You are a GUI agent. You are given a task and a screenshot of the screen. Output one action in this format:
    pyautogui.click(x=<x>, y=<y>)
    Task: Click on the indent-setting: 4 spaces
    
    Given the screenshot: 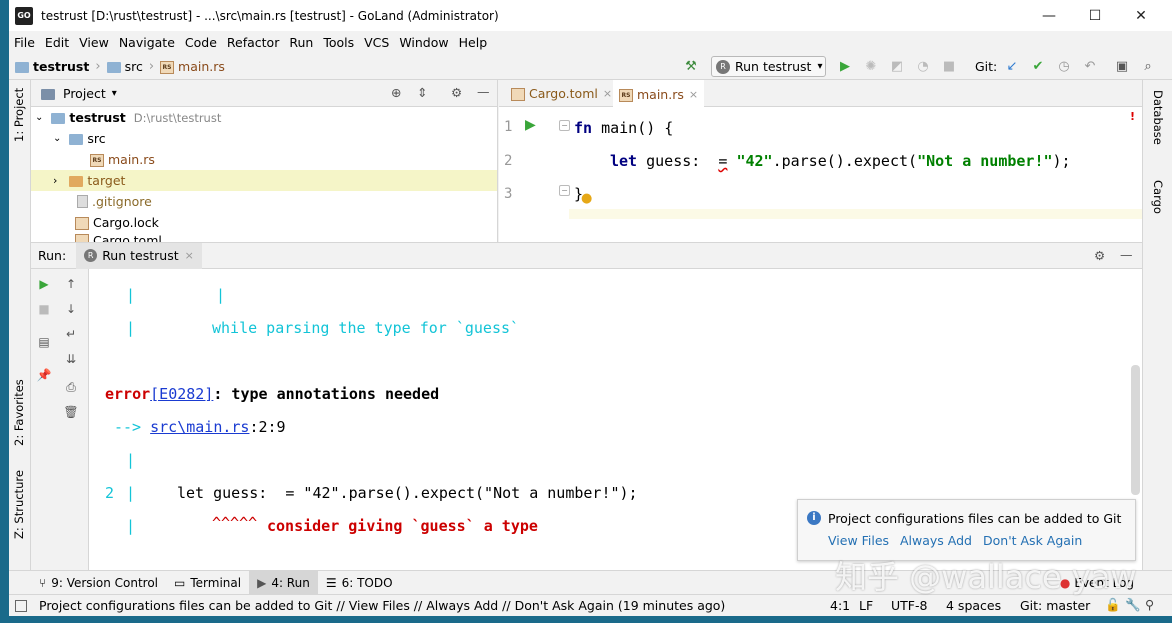 What is the action you would take?
    pyautogui.click(x=973, y=605)
    